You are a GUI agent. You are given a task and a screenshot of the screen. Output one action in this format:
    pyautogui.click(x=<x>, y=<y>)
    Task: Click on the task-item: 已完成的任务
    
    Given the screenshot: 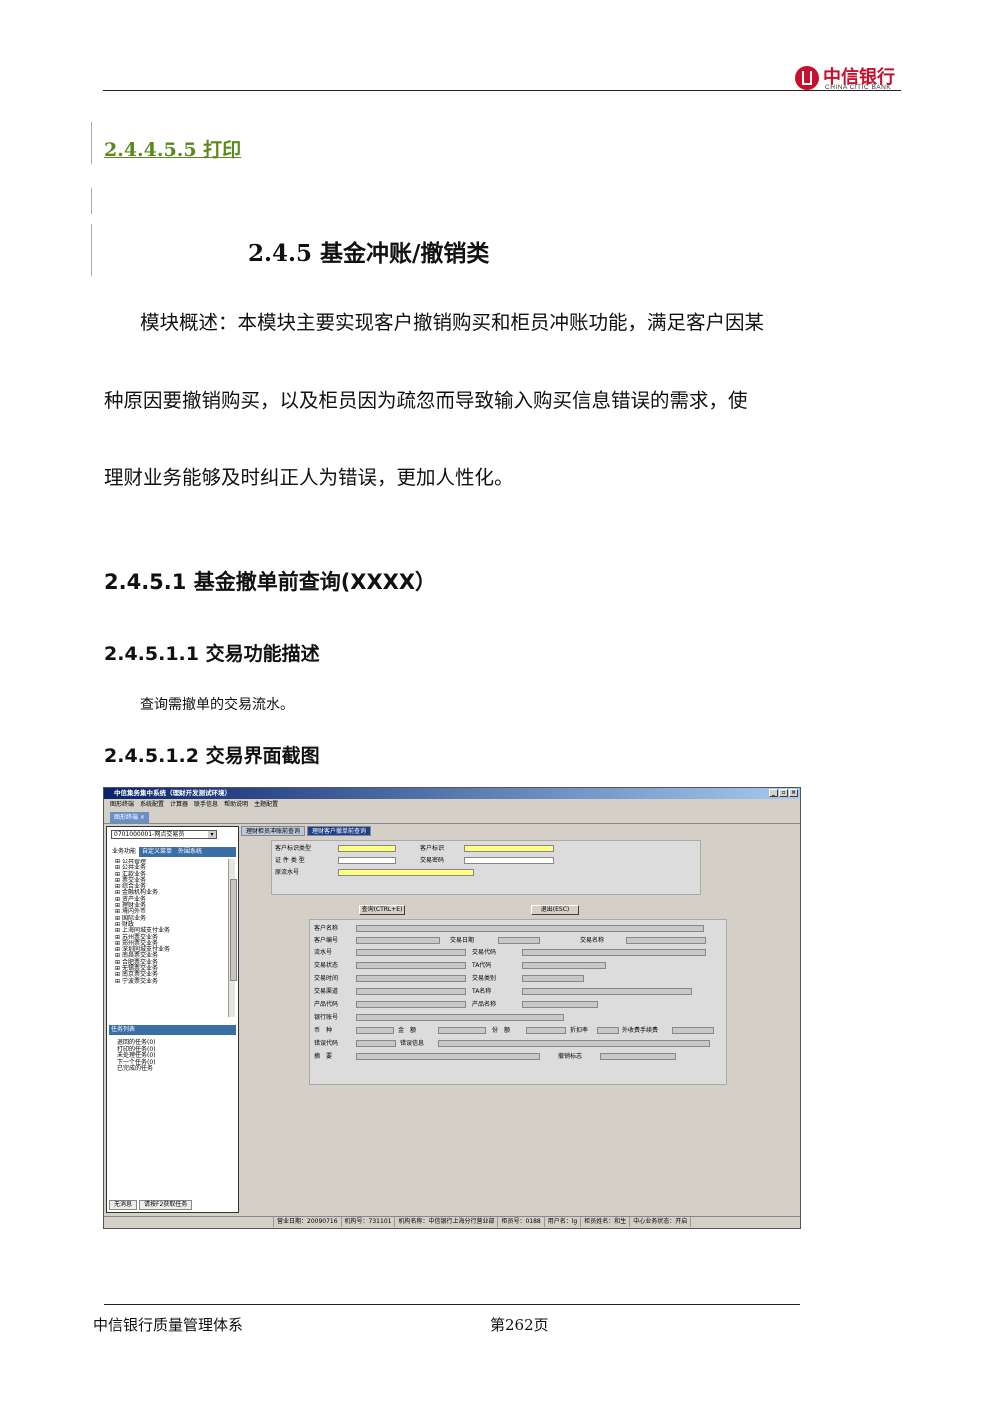 What is the action you would take?
    pyautogui.click(x=136, y=1069)
    